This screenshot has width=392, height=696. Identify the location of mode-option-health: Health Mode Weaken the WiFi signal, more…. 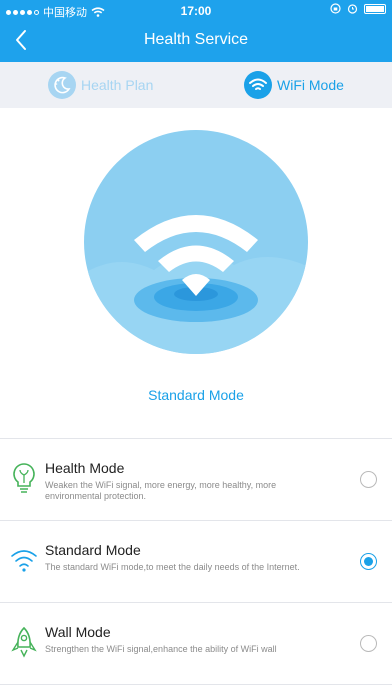
(196, 480).